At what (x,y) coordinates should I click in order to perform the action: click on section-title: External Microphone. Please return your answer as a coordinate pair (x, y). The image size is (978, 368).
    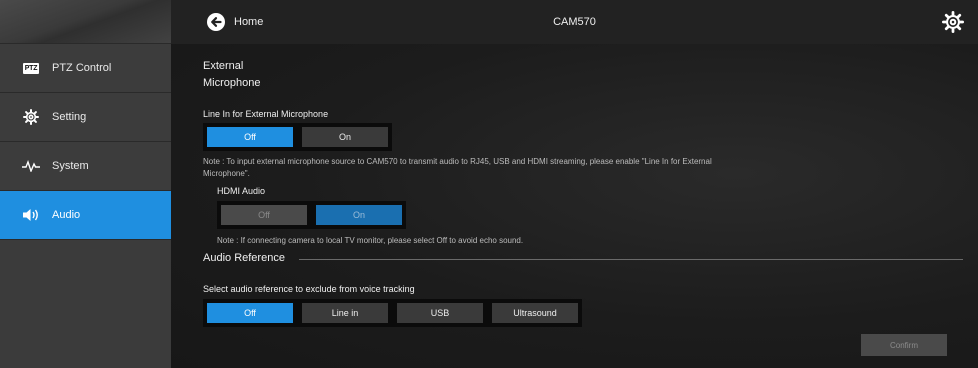
    Looking at the image, I should click on (232, 74).